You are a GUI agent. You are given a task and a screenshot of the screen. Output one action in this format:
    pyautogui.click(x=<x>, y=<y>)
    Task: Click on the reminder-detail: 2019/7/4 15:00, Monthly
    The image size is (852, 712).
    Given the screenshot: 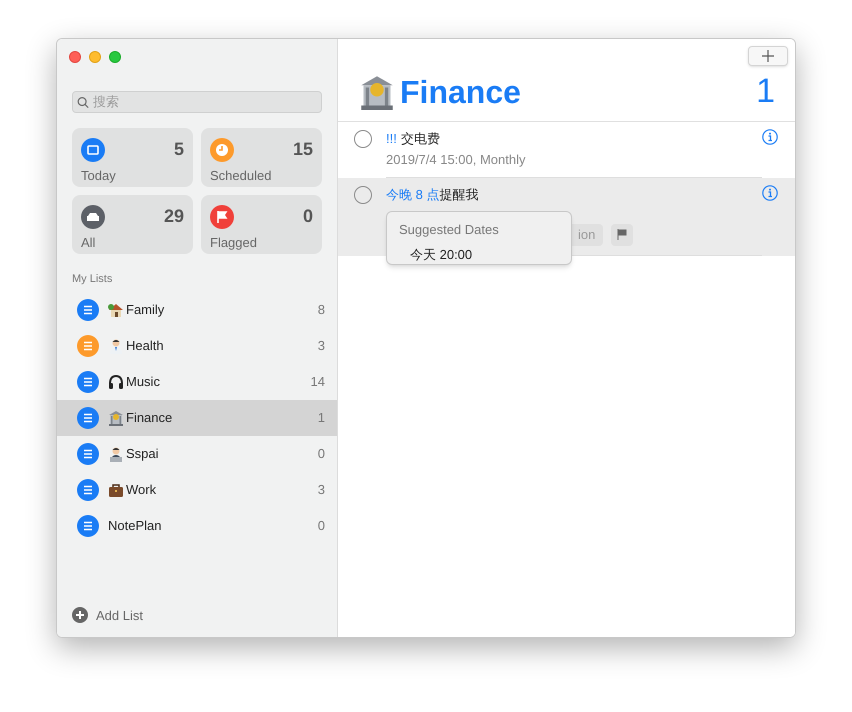 What is the action you would take?
    pyautogui.click(x=456, y=159)
    